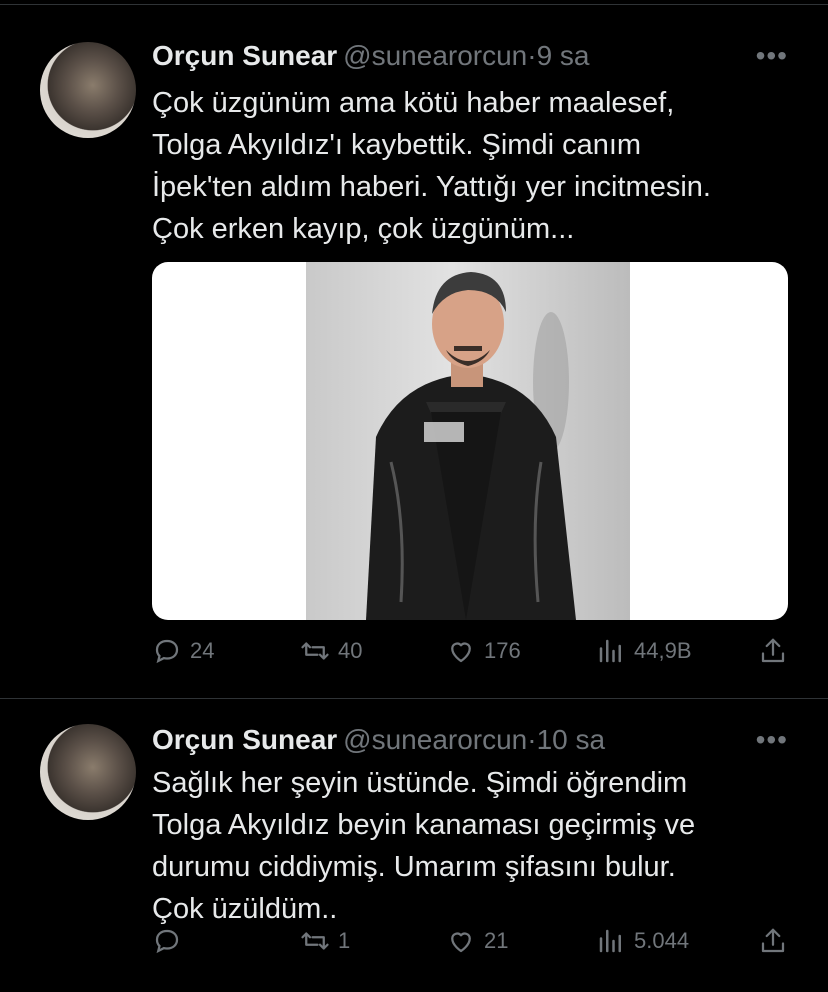 This screenshot has width=828, height=992. What do you see at coordinates (496, 940) in the screenshot?
I see `like-count: 21` at bounding box center [496, 940].